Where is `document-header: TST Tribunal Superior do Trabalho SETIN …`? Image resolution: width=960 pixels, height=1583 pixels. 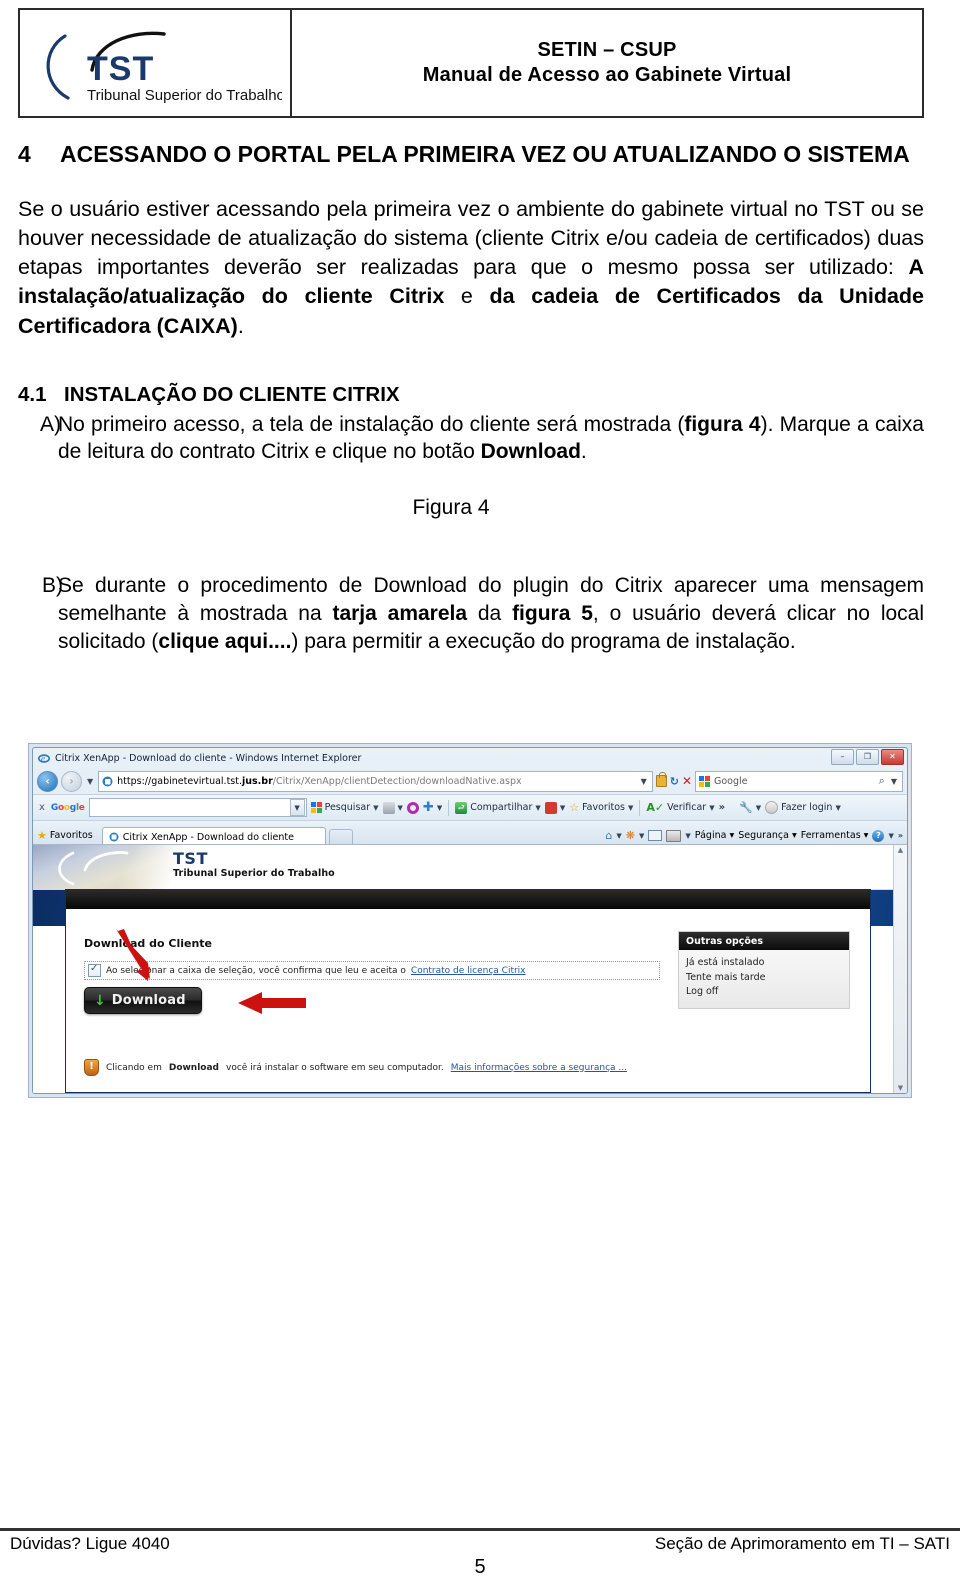 document-header: TST Tribunal Superior do Trabalho SETIN … is located at coordinates (471, 63).